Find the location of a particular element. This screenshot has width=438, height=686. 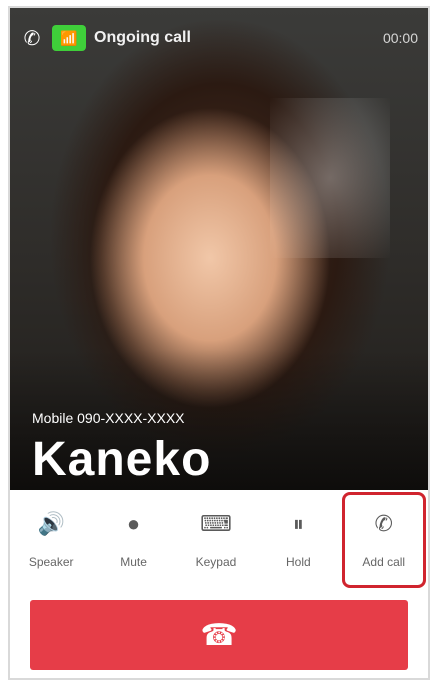

pause-icon: ⏸ is located at coordinates (298, 523).